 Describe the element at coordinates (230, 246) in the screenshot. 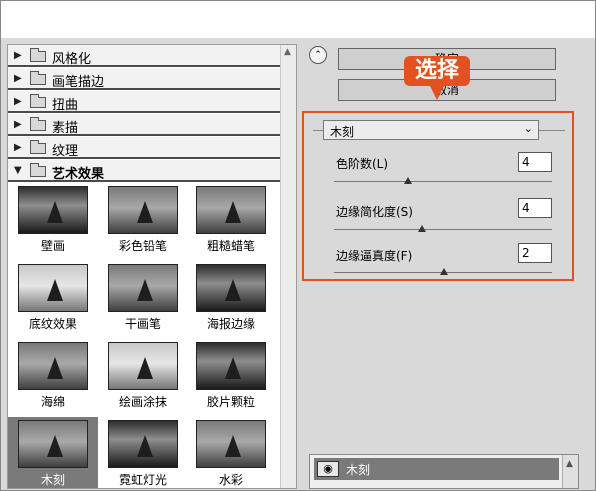

I see `thumbnail-label: 粗糙蜡笔` at that location.